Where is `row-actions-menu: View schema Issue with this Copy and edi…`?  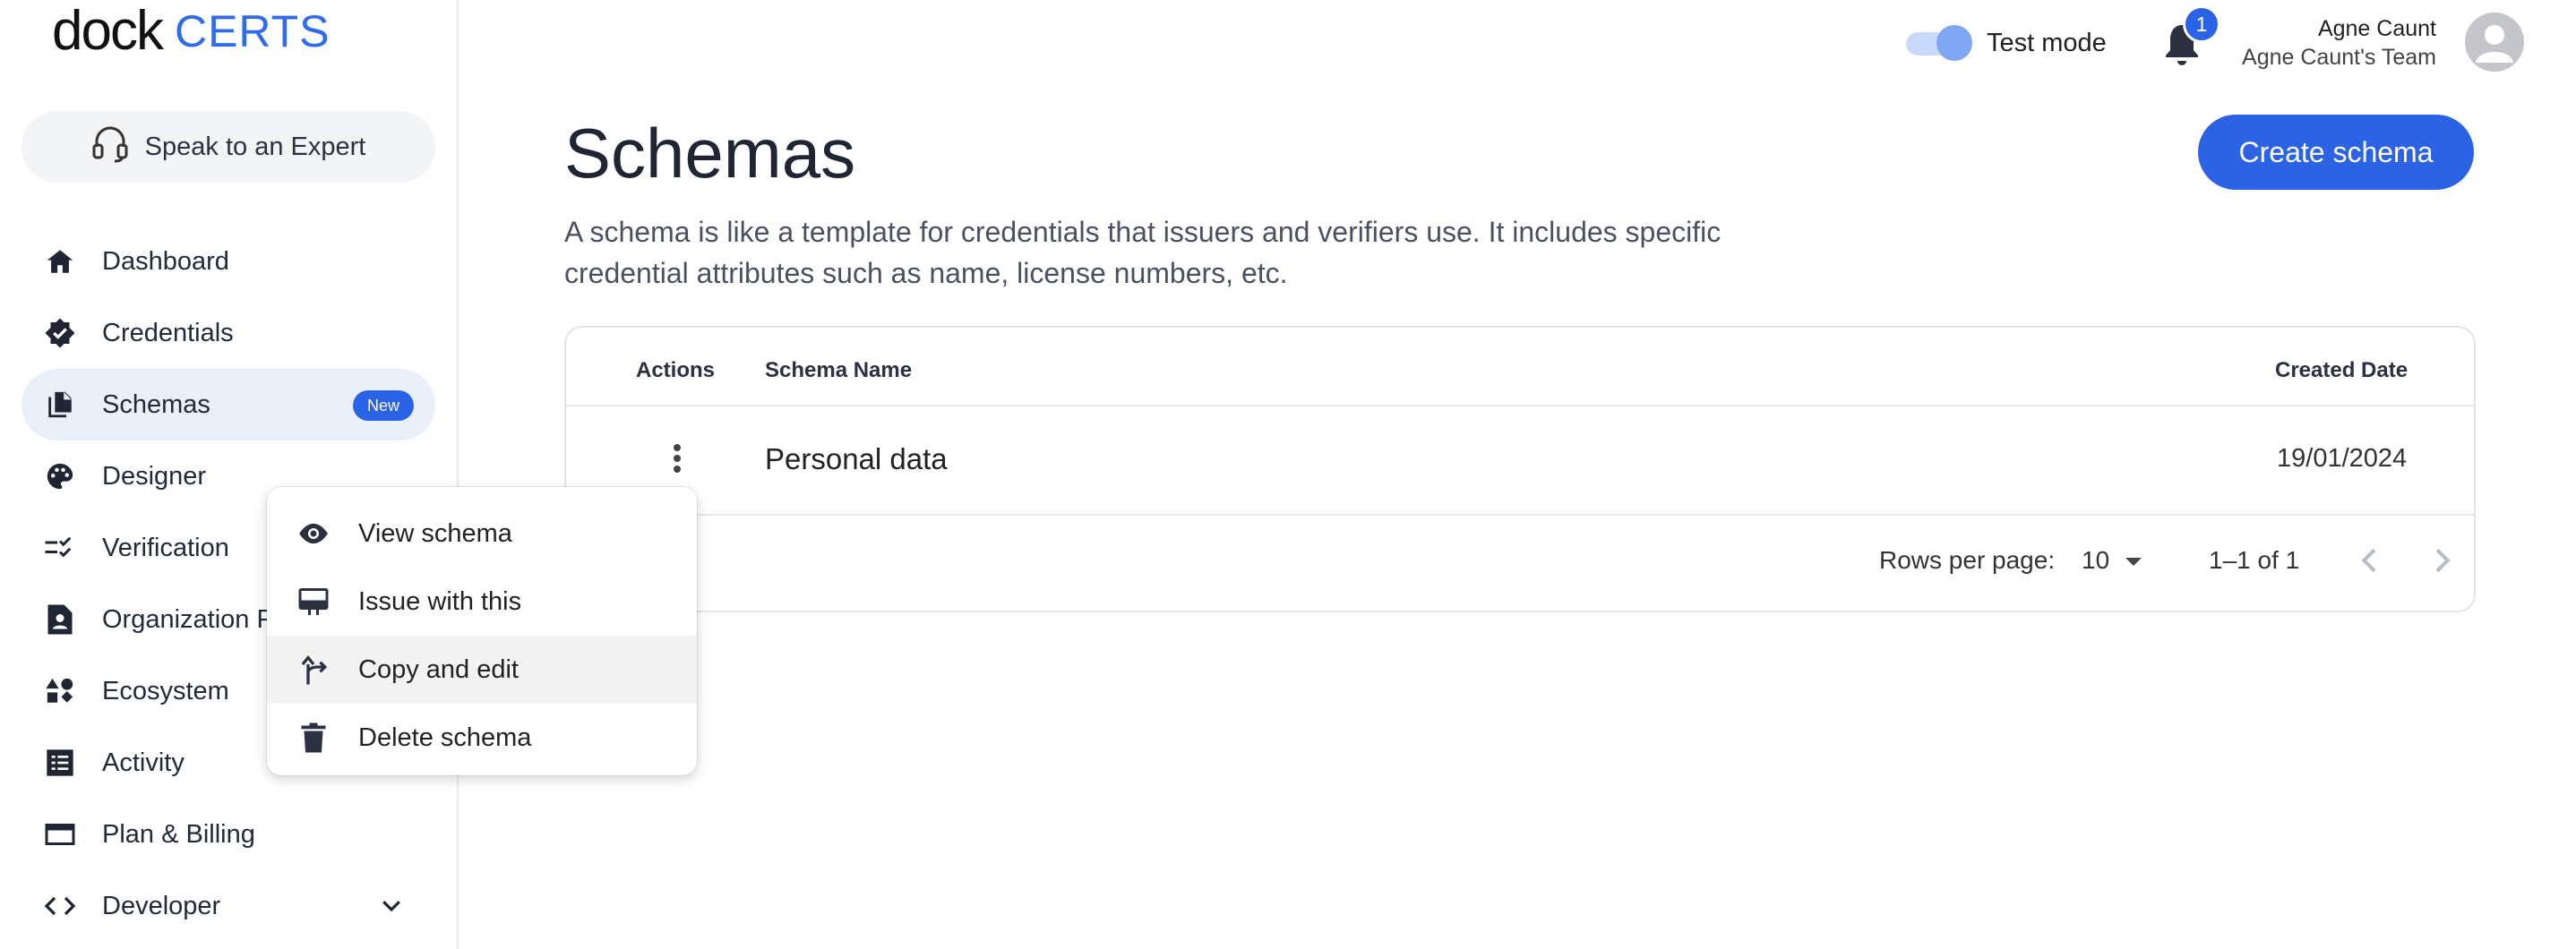
row-actions-menu: View schema Issue with this Copy and edi… is located at coordinates (482, 631).